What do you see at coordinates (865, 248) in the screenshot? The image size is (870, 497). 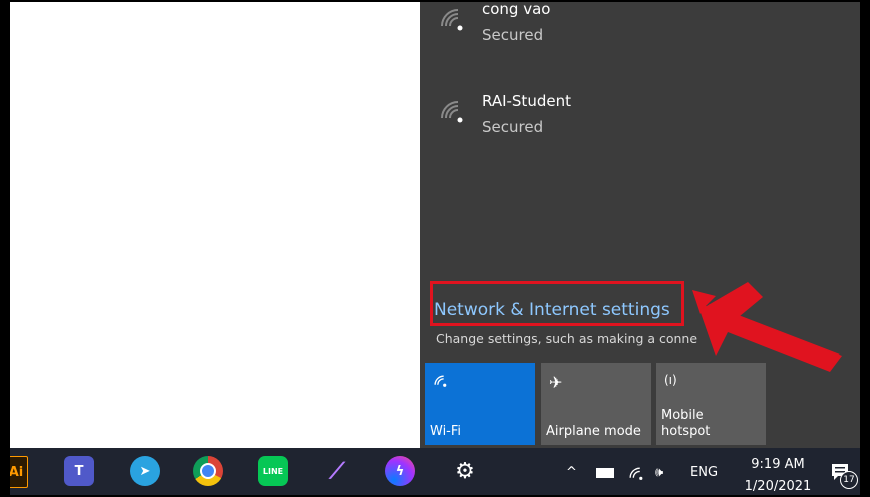 I see `right-border` at bounding box center [865, 248].